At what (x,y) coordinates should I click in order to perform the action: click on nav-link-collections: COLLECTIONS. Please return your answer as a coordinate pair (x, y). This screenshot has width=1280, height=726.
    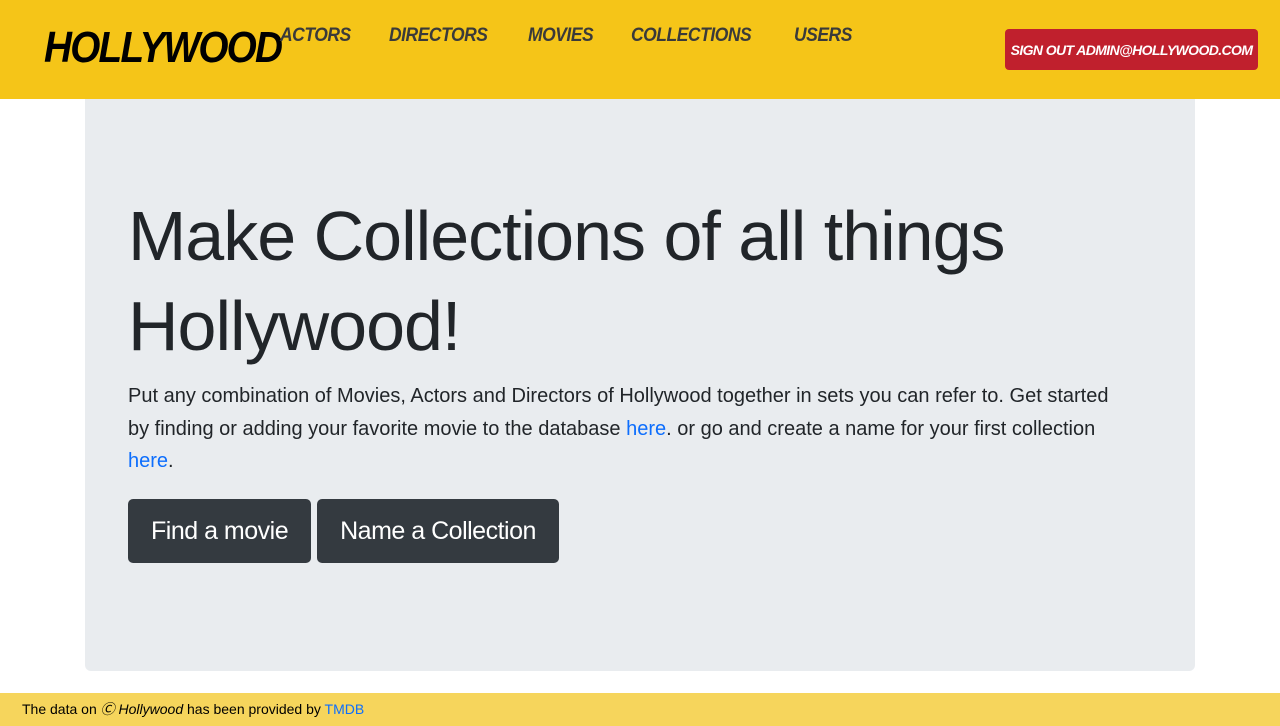
    Looking at the image, I should click on (691, 36).